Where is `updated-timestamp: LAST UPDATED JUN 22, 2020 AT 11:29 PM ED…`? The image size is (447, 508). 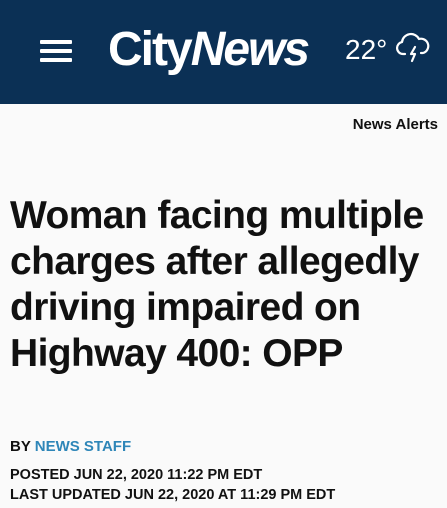
updated-timestamp: LAST UPDATED JUN 22, 2020 AT 11:29 PM ED… is located at coordinates (173, 495).